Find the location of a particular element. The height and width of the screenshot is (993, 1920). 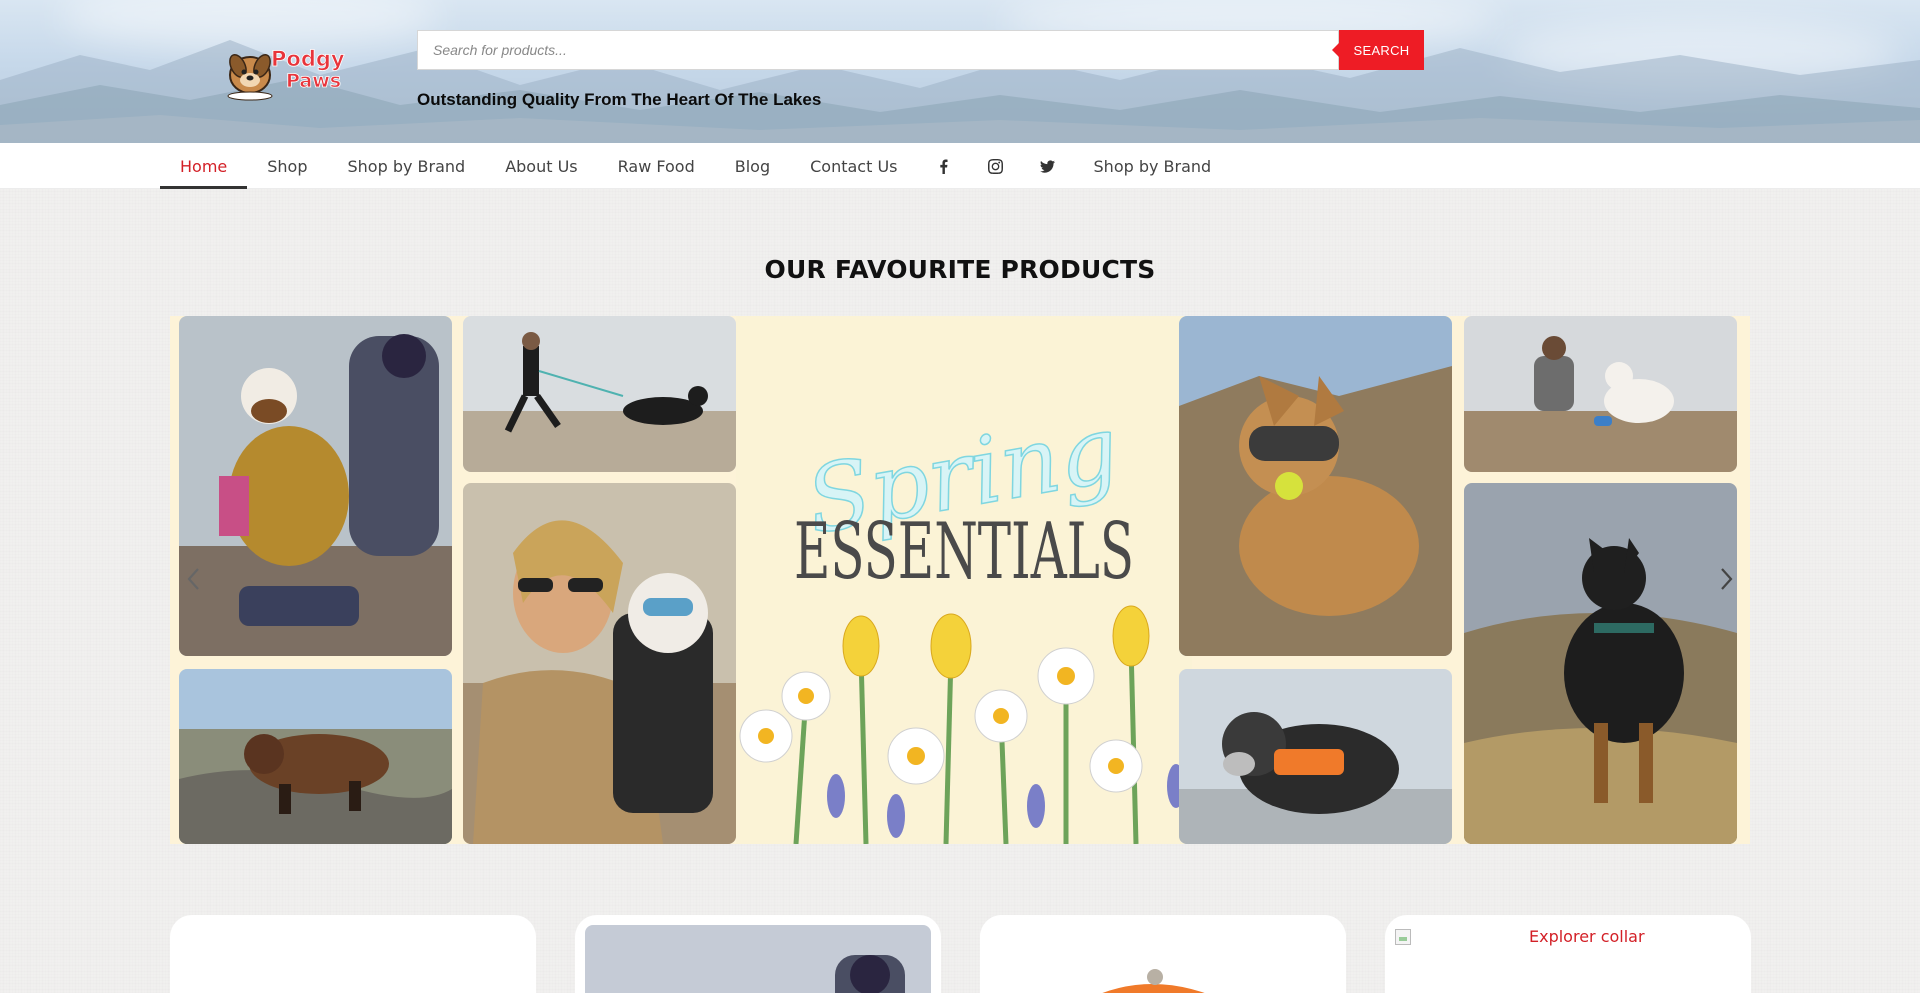

chevron-left-icon is located at coordinates (193, 579).